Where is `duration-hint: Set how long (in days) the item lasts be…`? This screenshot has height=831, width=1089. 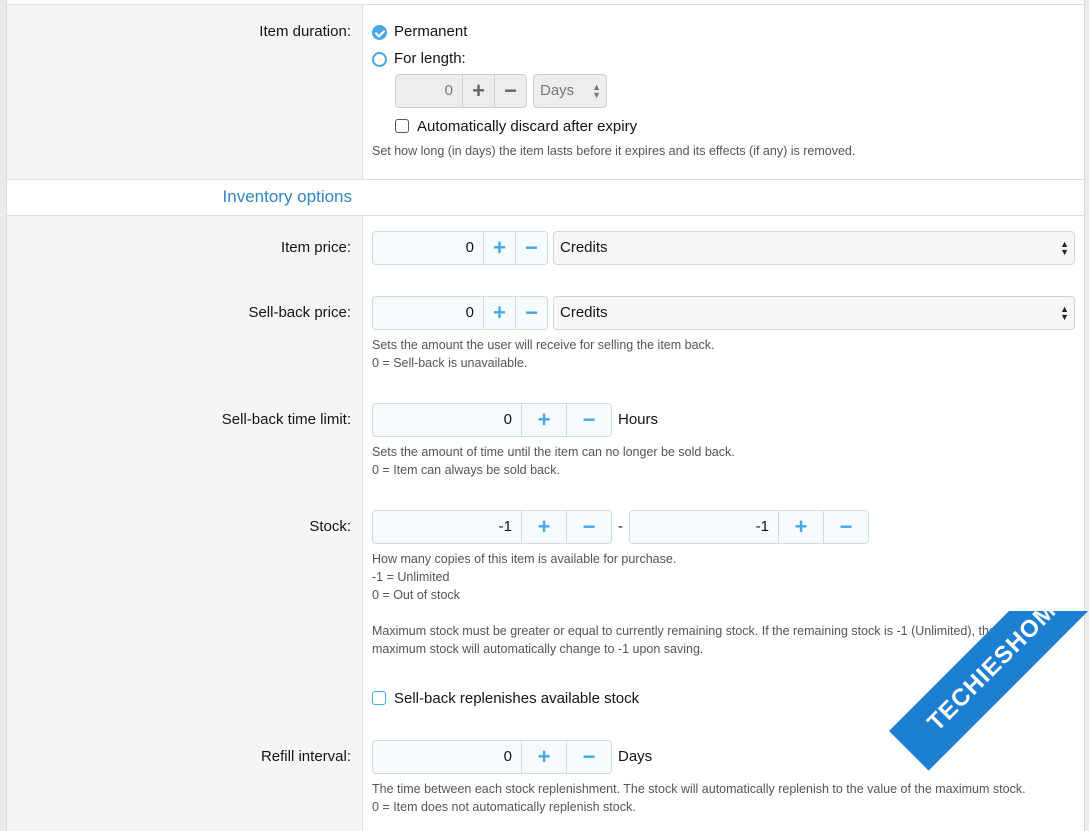 duration-hint: Set how long (in days) the item lasts be… is located at coordinates (614, 151).